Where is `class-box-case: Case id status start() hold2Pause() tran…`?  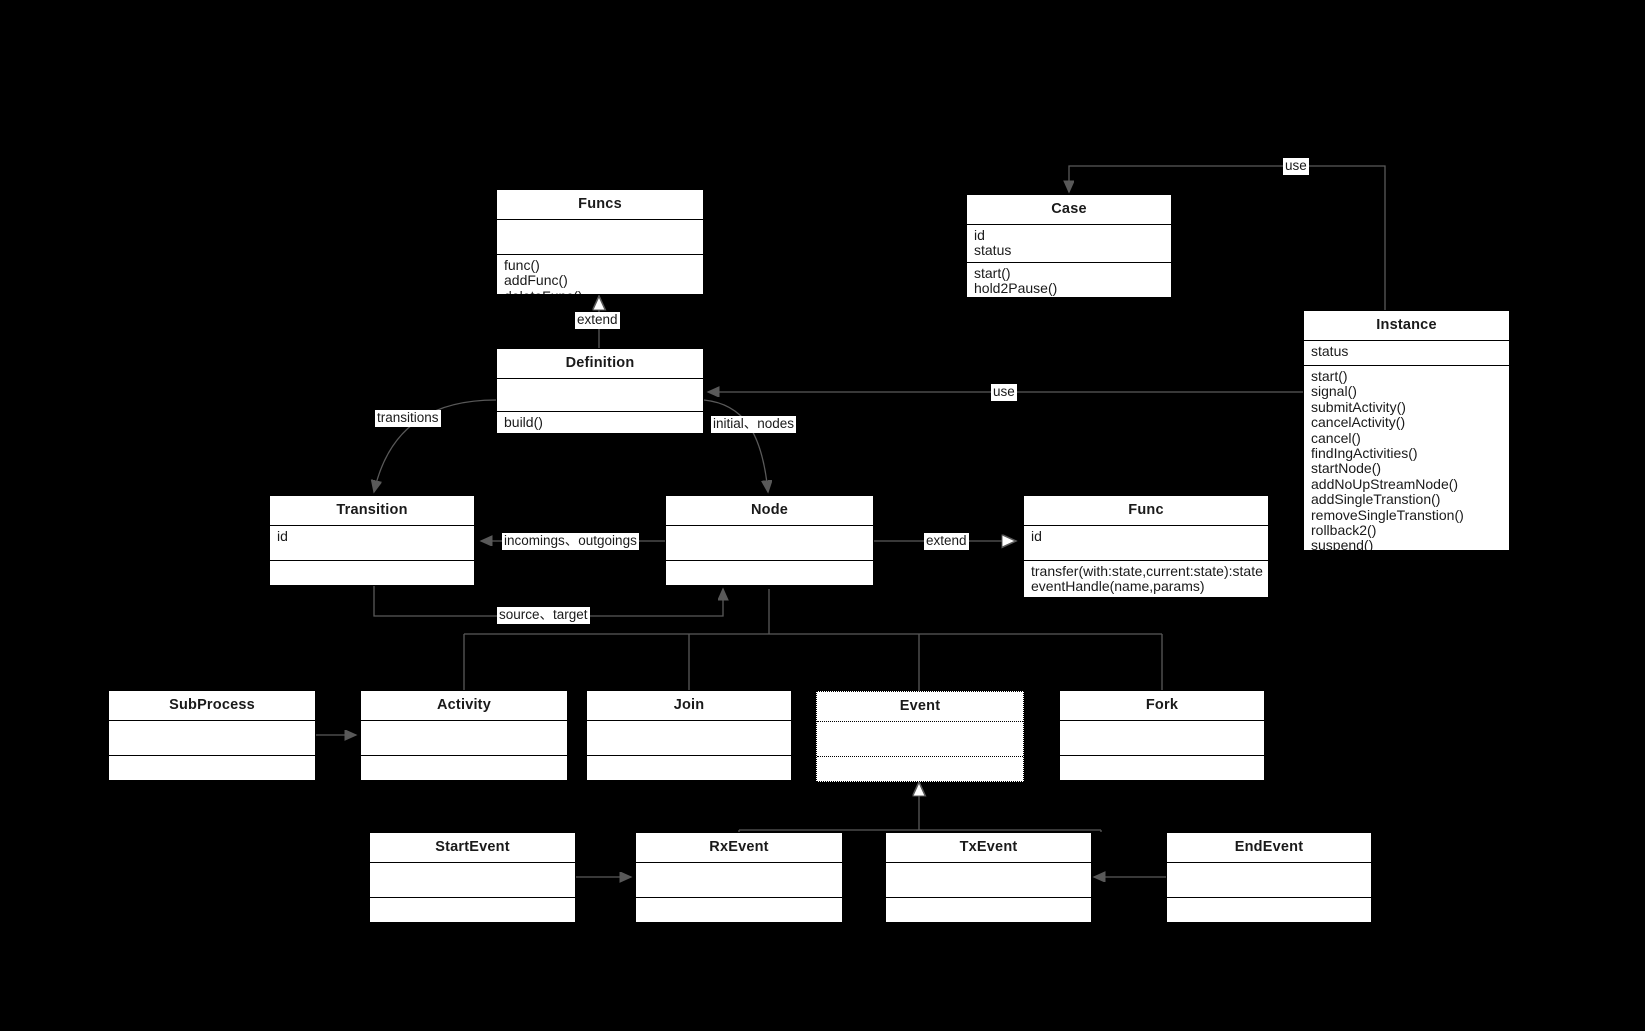 class-box-case: Case id status start() hold2Pause() tran… is located at coordinates (1069, 246).